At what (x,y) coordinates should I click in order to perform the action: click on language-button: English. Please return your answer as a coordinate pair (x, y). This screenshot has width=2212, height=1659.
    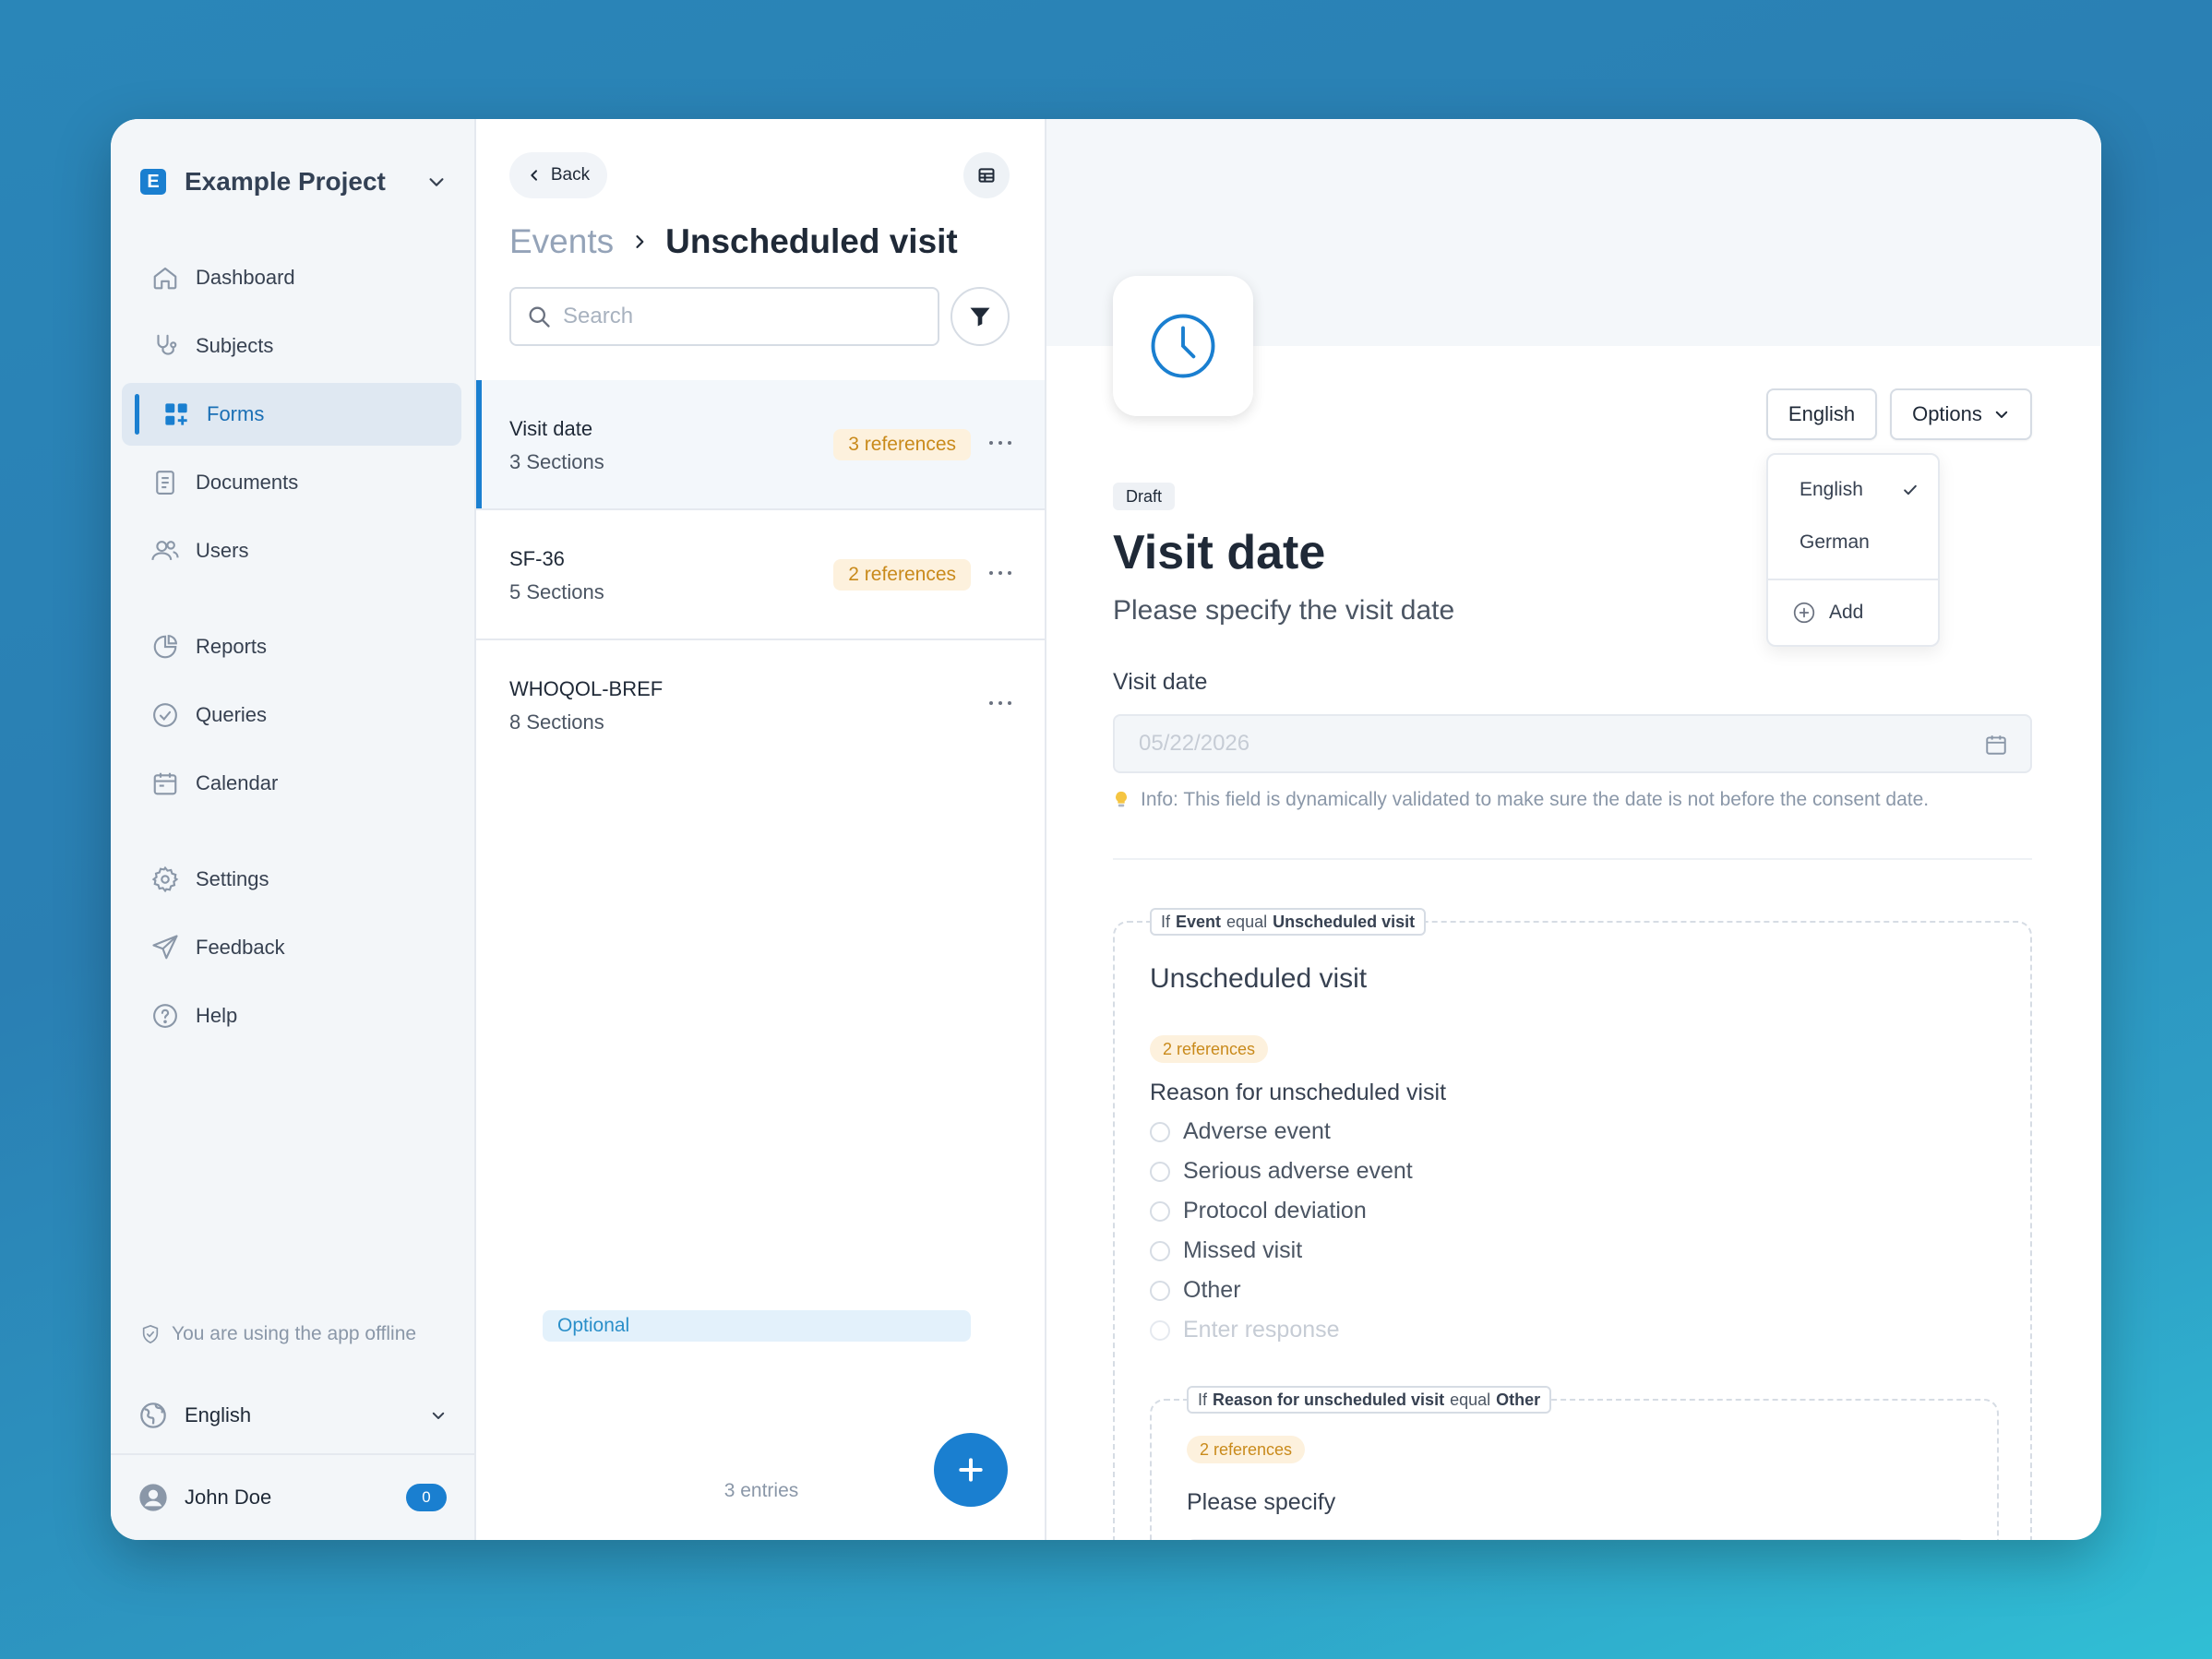
    Looking at the image, I should click on (1821, 414).